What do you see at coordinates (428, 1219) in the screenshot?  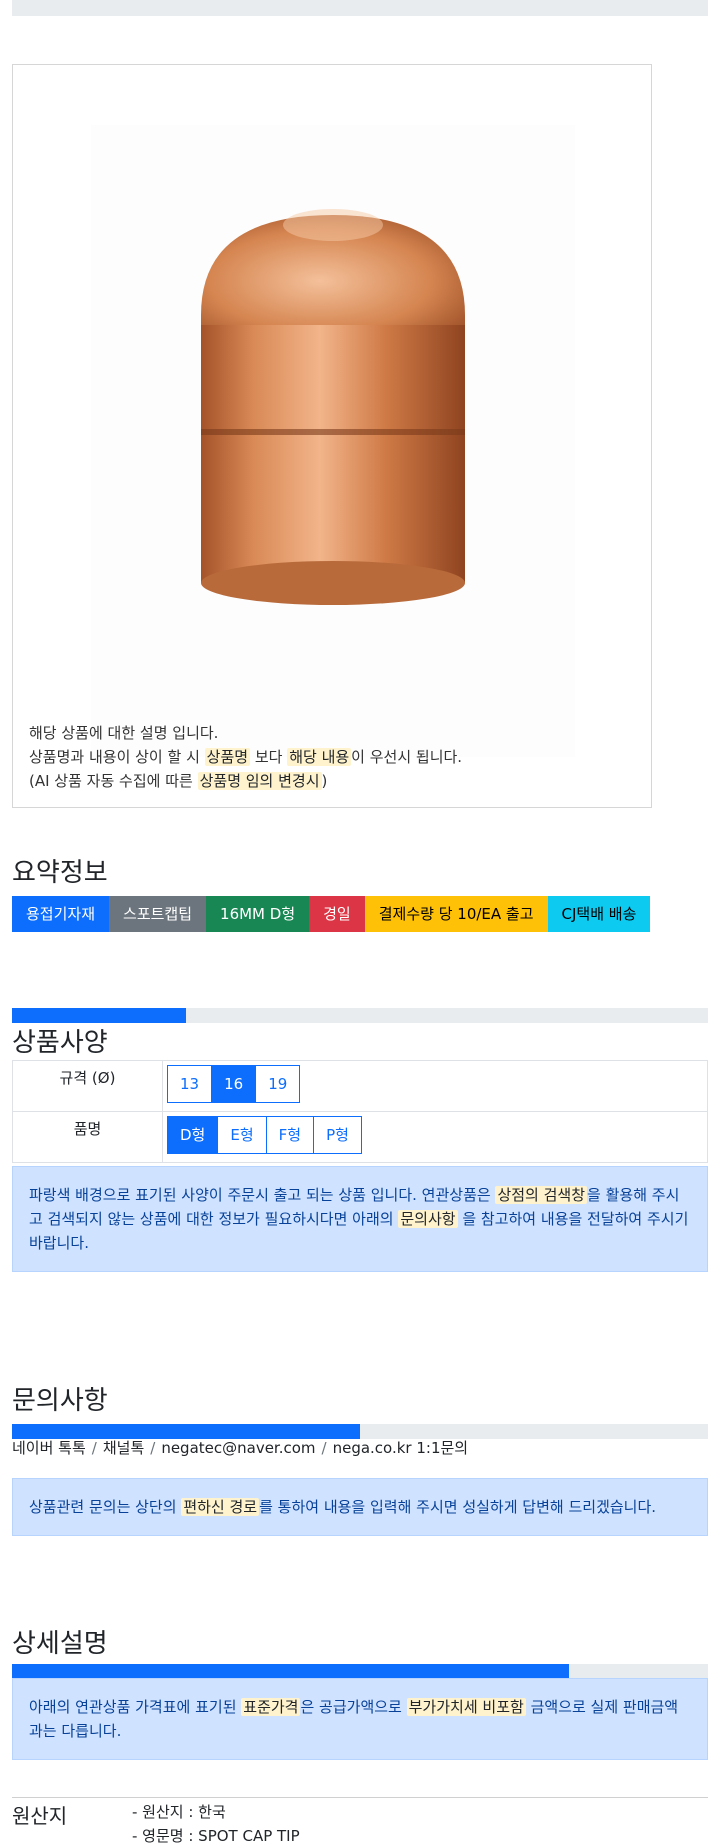 I see `highlight: 문의사항` at bounding box center [428, 1219].